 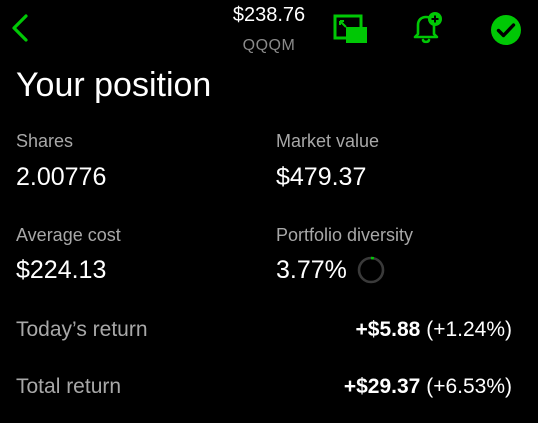 What do you see at coordinates (311, 270) in the screenshot?
I see `portfolio-diversity-value: 3.77%` at bounding box center [311, 270].